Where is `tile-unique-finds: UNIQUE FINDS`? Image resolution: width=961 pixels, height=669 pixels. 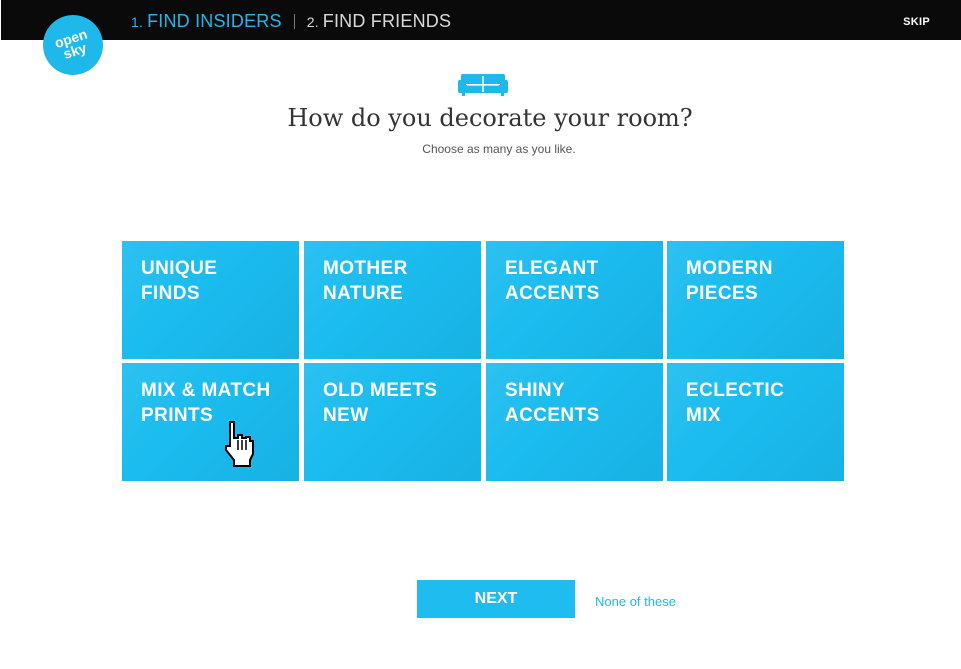 tile-unique-finds: UNIQUE FINDS is located at coordinates (210, 300).